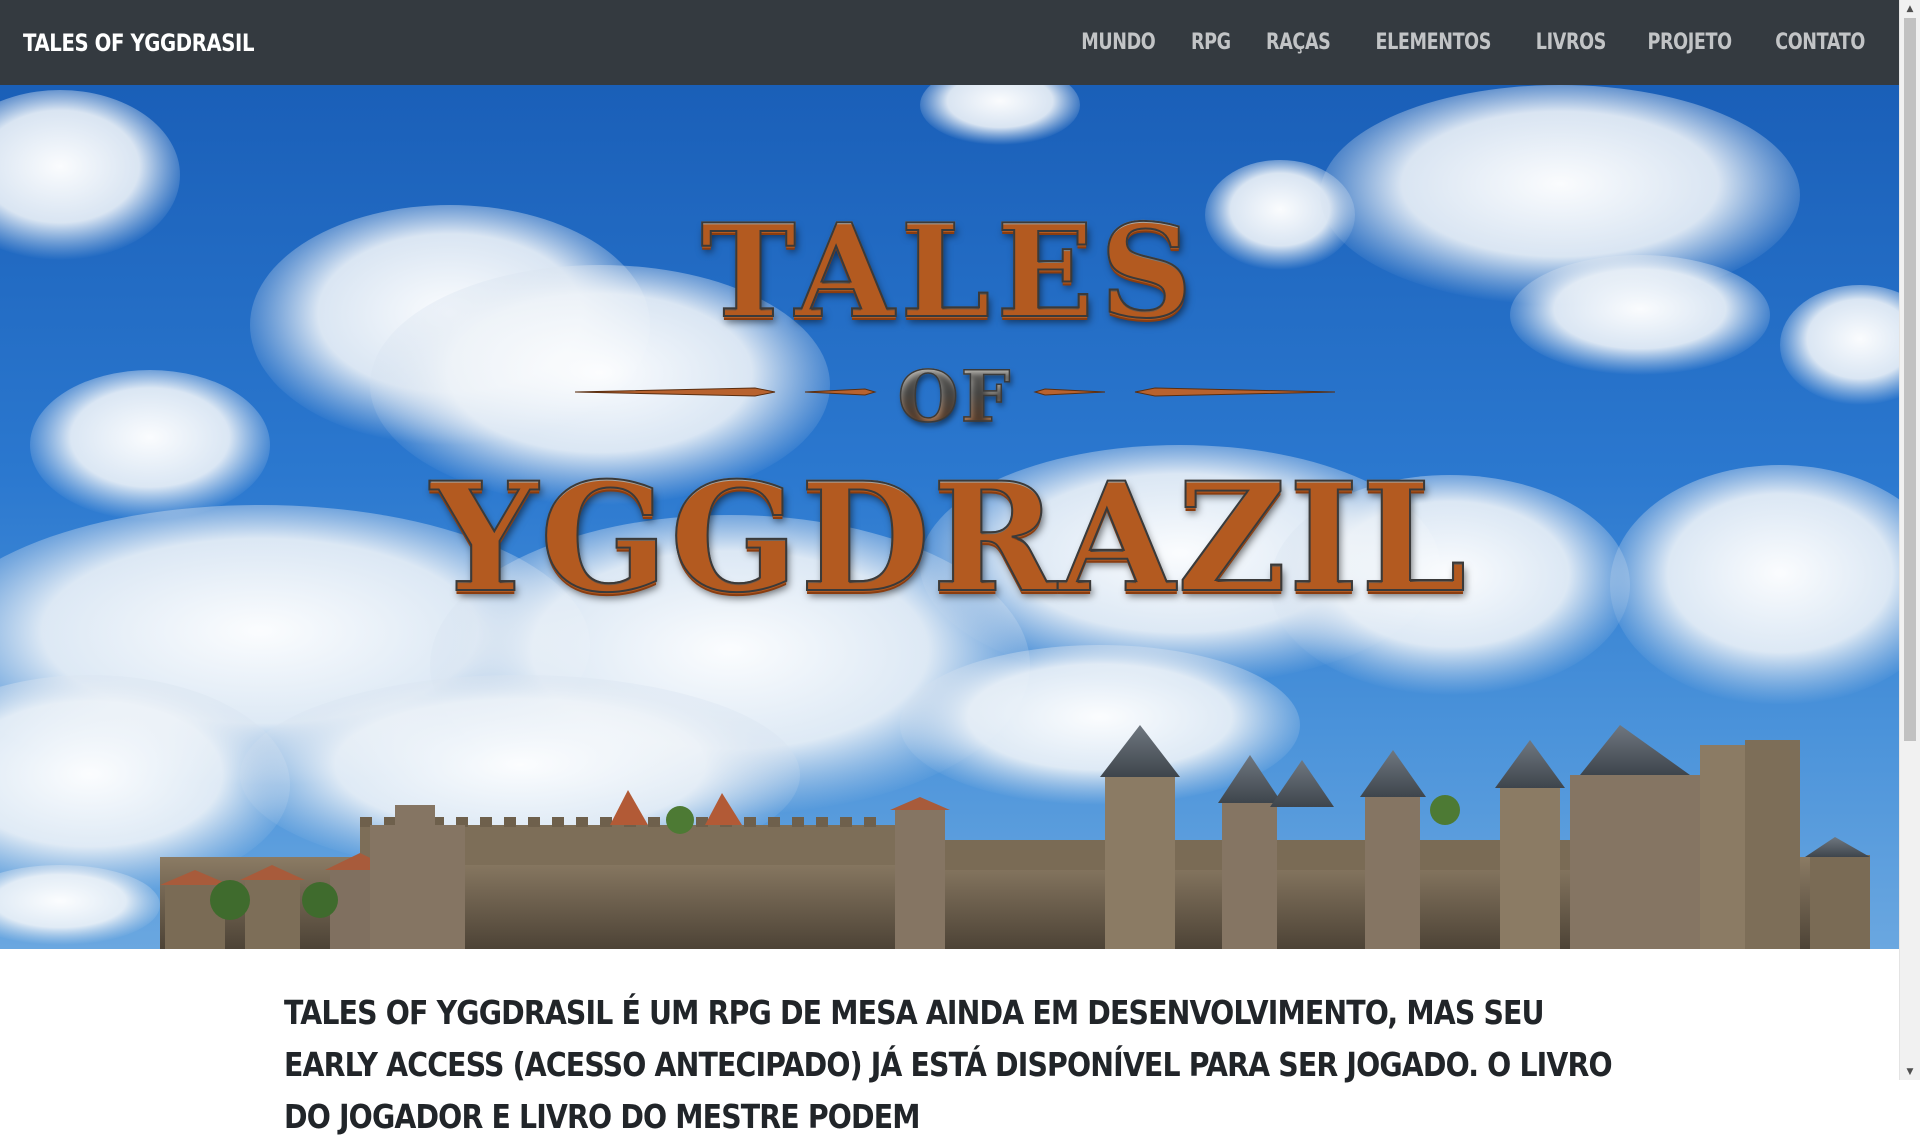  Describe the element at coordinates (1820, 42) in the screenshot. I see `nav-link-contato: CONTATO` at that location.